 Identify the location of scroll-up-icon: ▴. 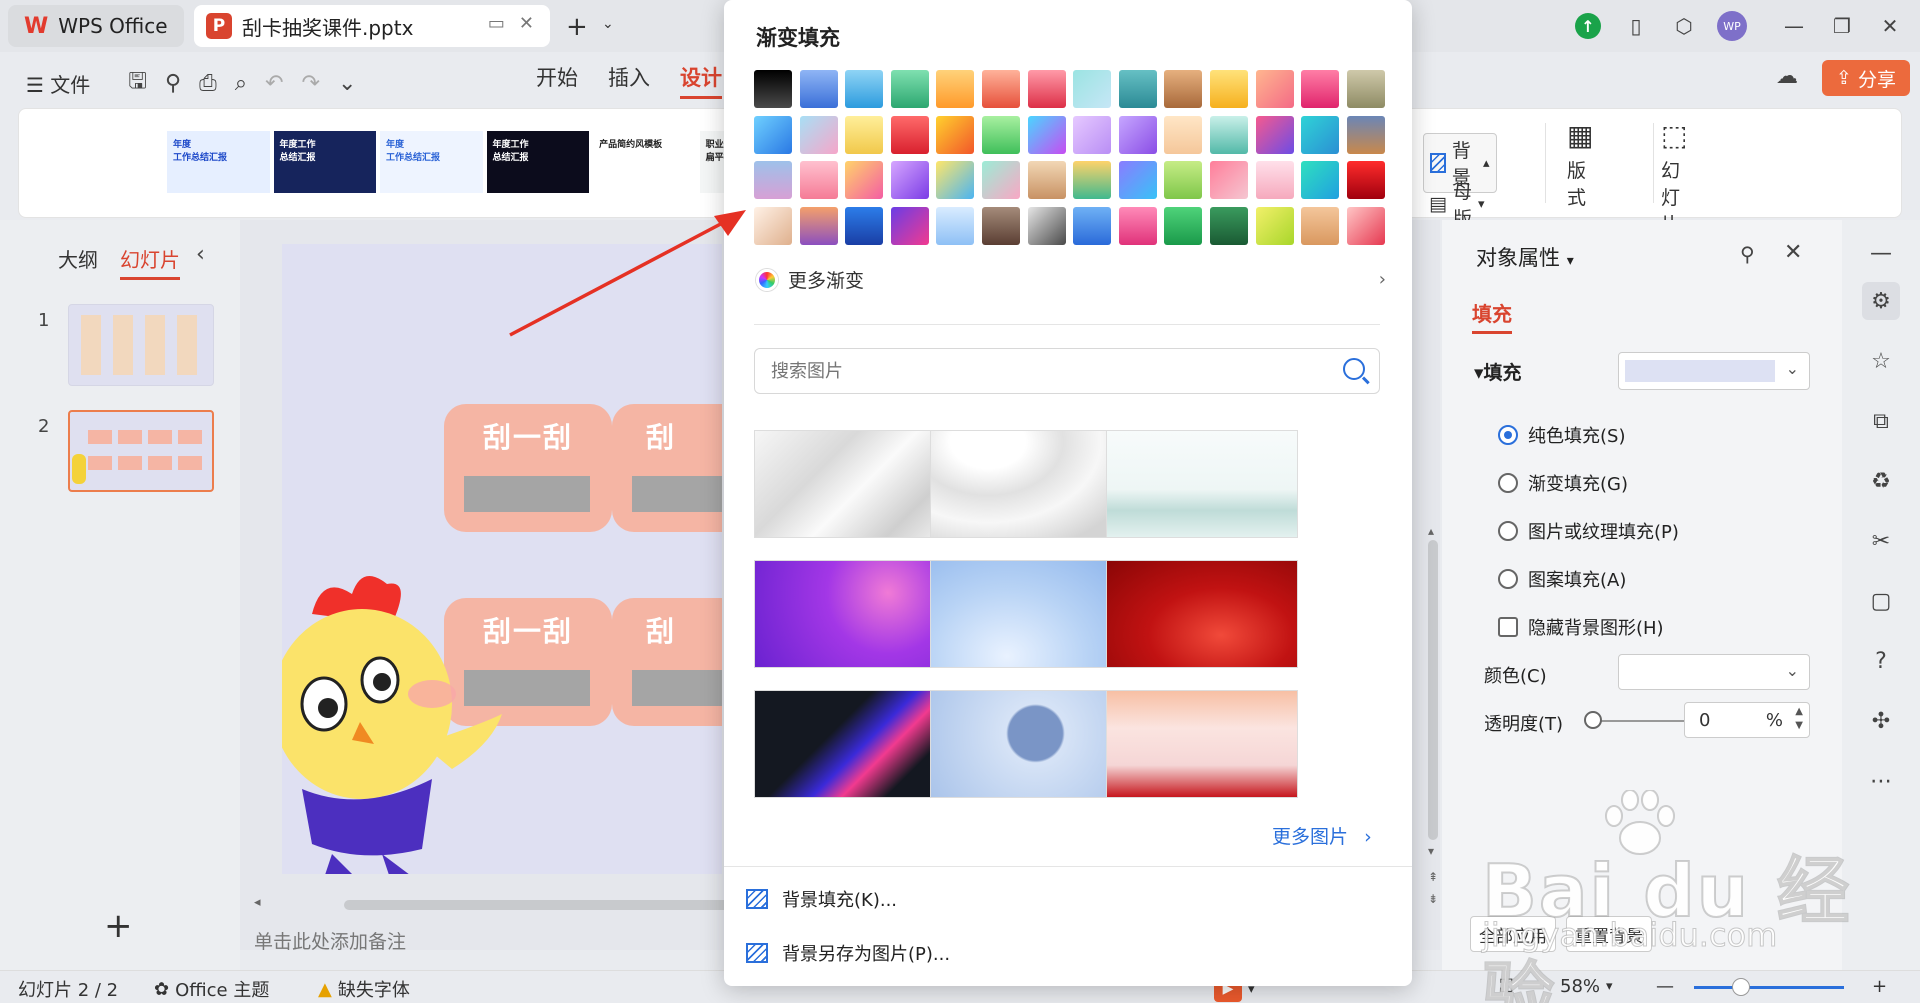
(1431, 531).